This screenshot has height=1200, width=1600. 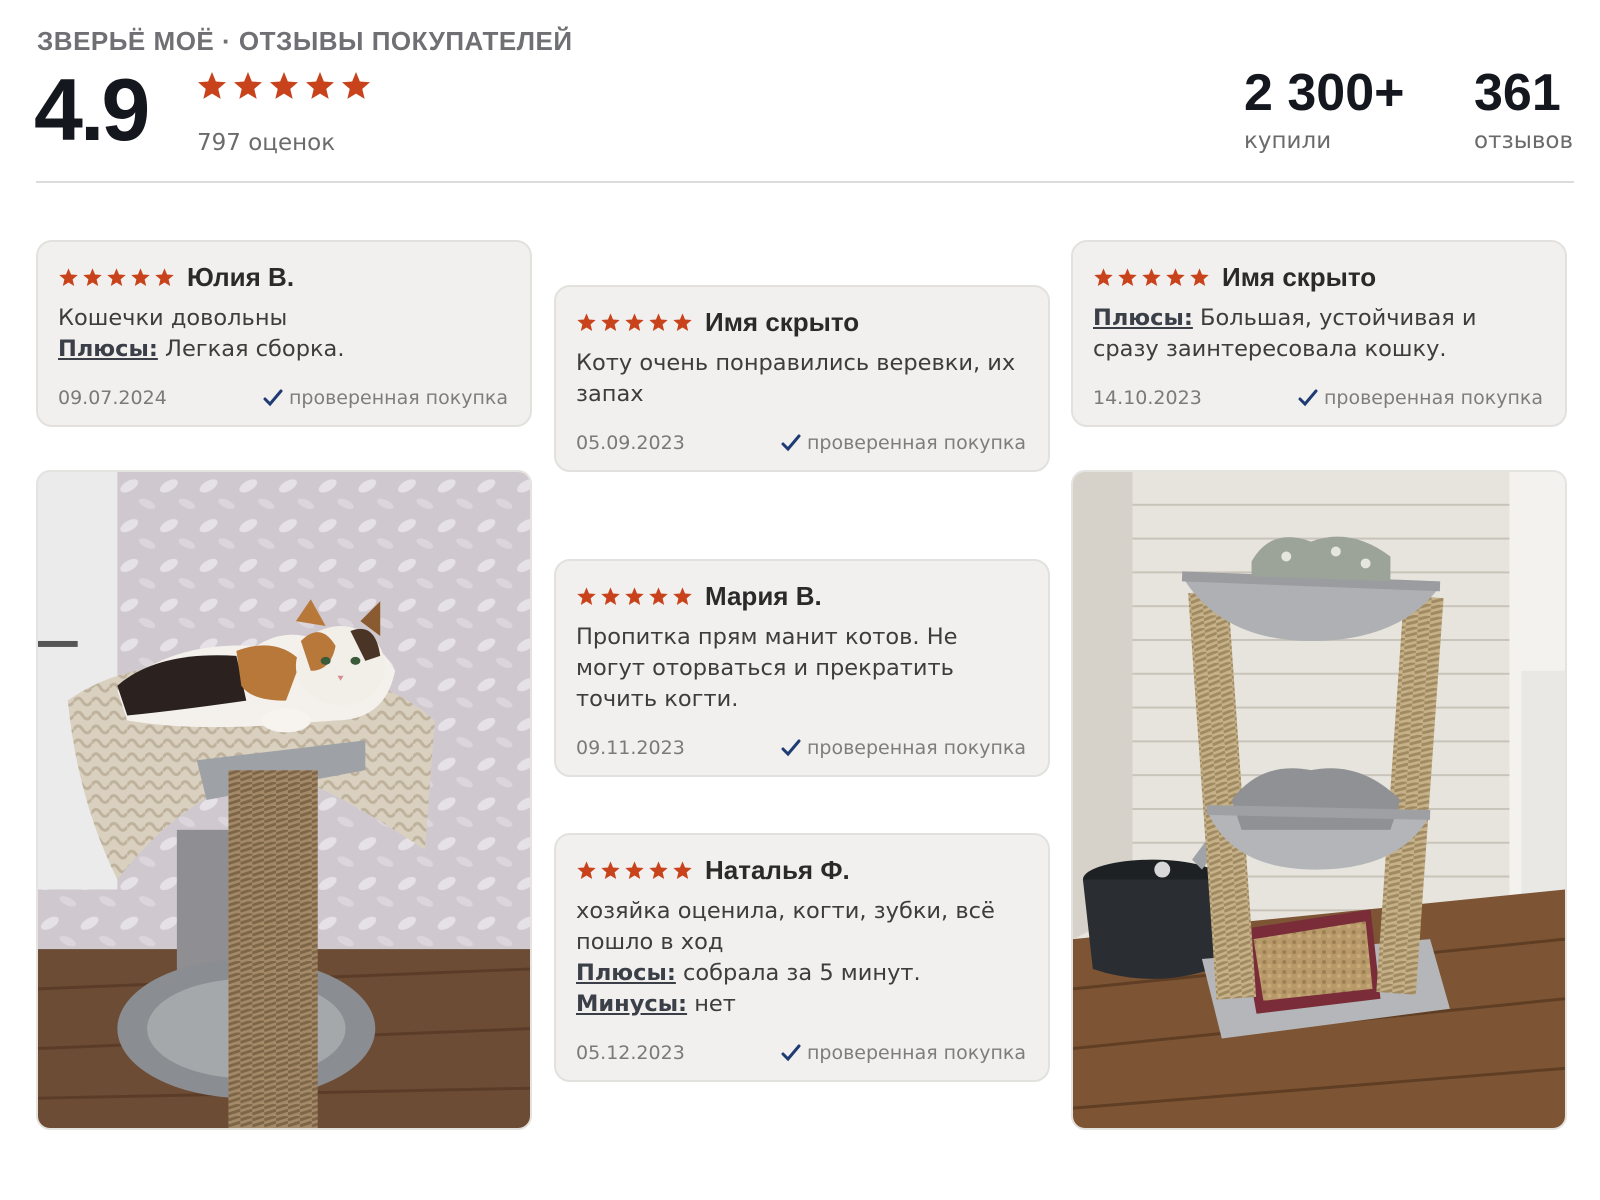 I want to click on review-date: 05.12.2023, so click(x=630, y=1053).